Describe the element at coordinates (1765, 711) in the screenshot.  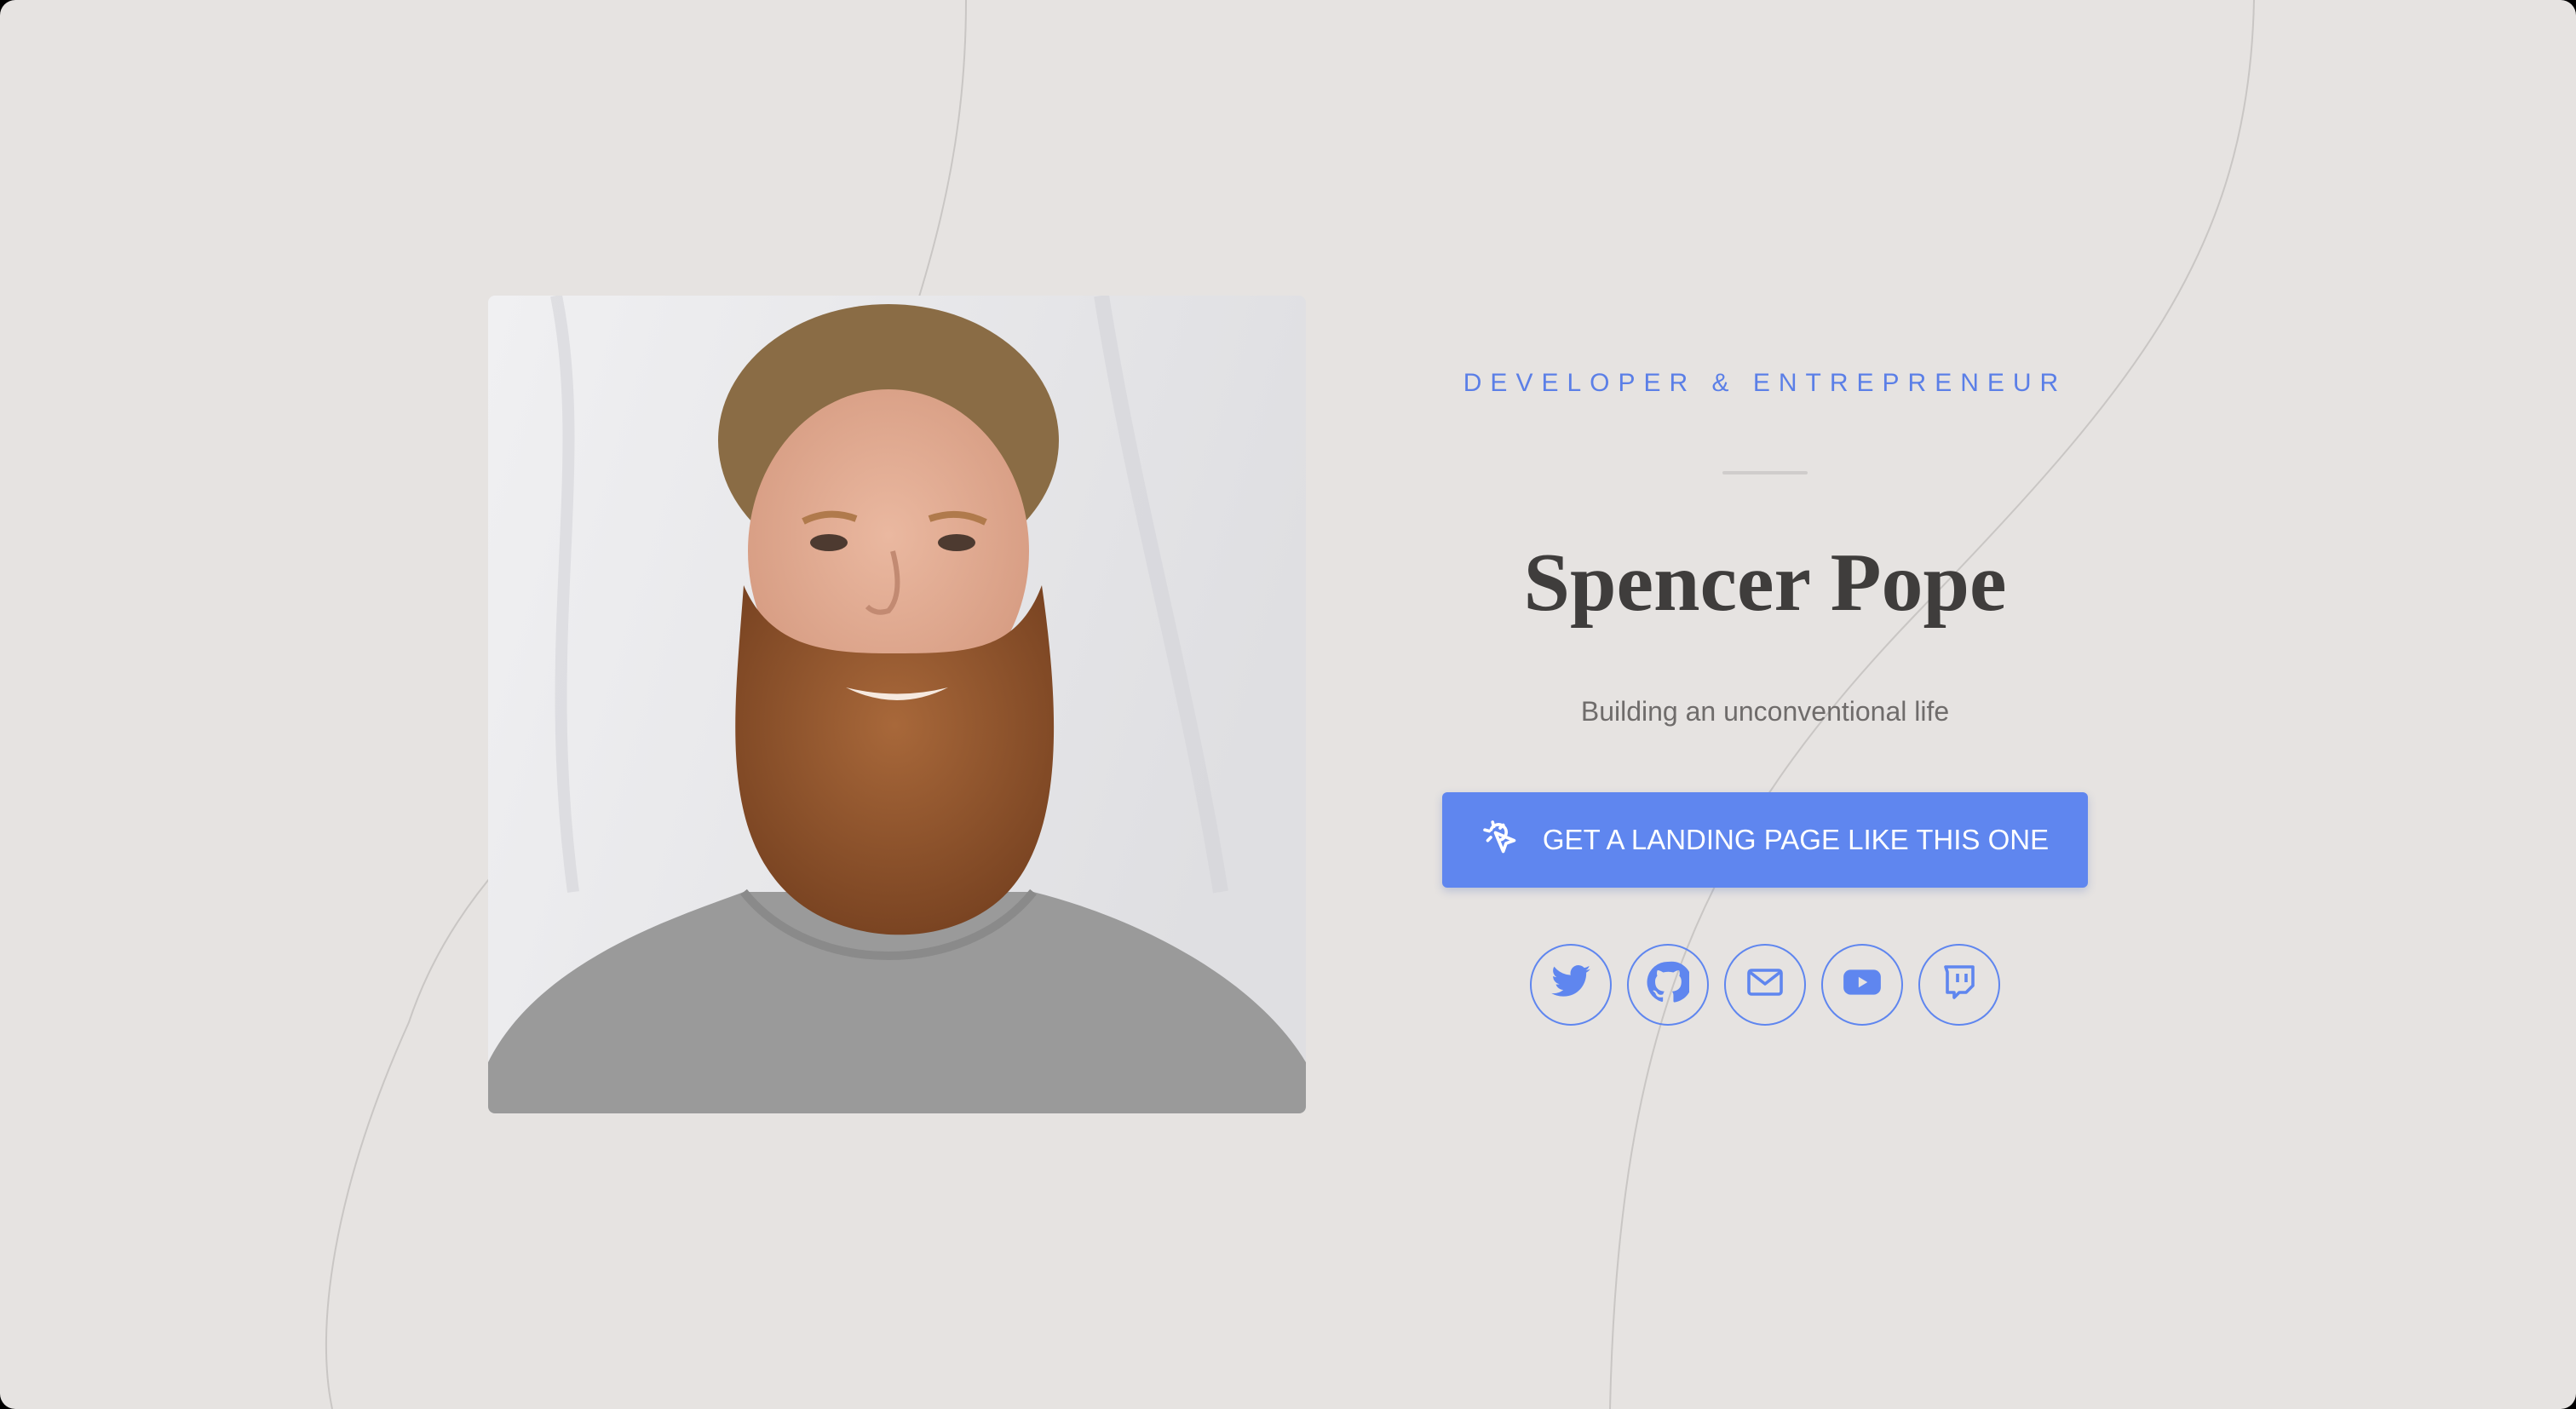
I see `tagline: Building an unconventional life` at that location.